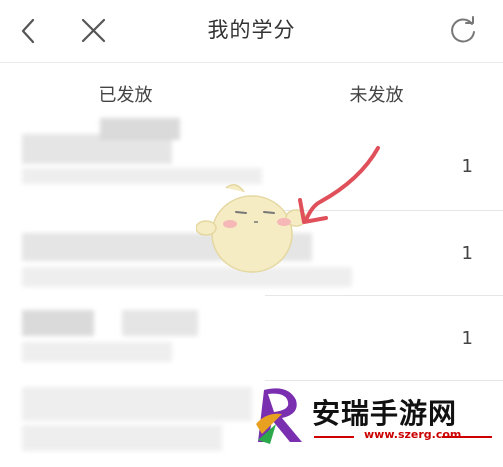 The image size is (503, 467). I want to click on tab-not-issued: 未发放, so click(376, 94).